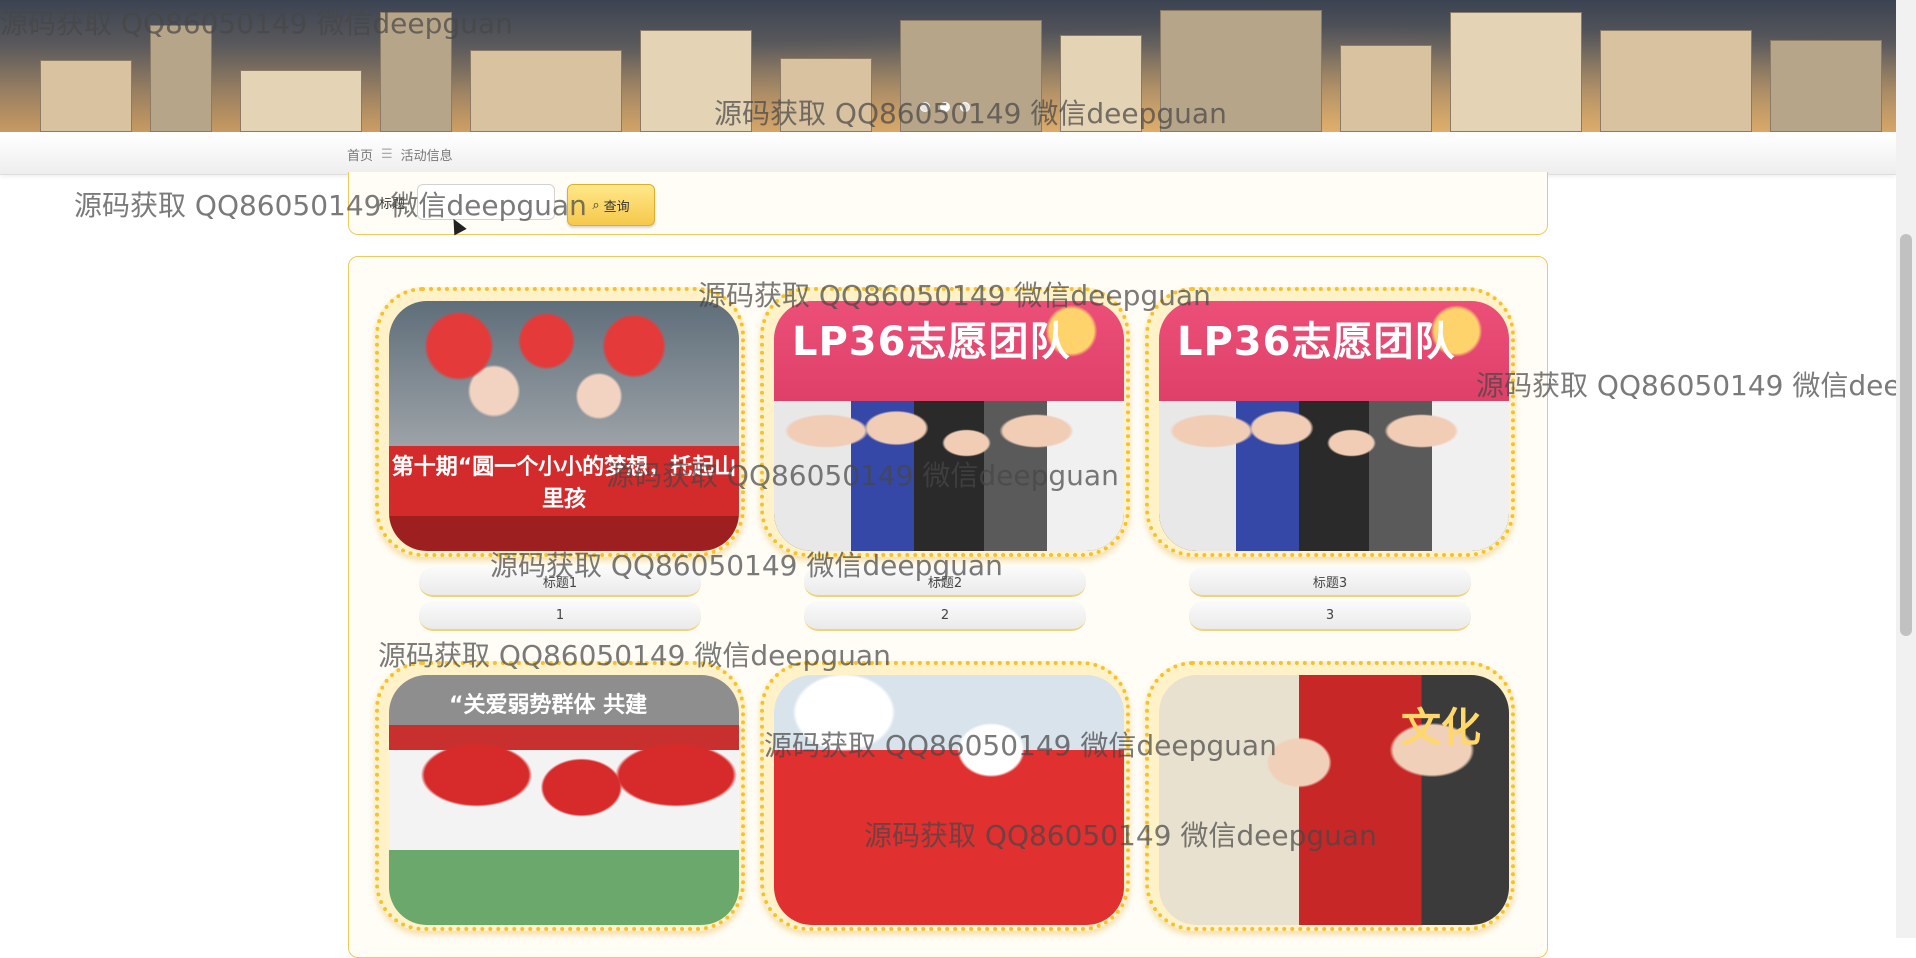 The height and width of the screenshot is (958, 1916). I want to click on carousel-dots, so click(945, 107).